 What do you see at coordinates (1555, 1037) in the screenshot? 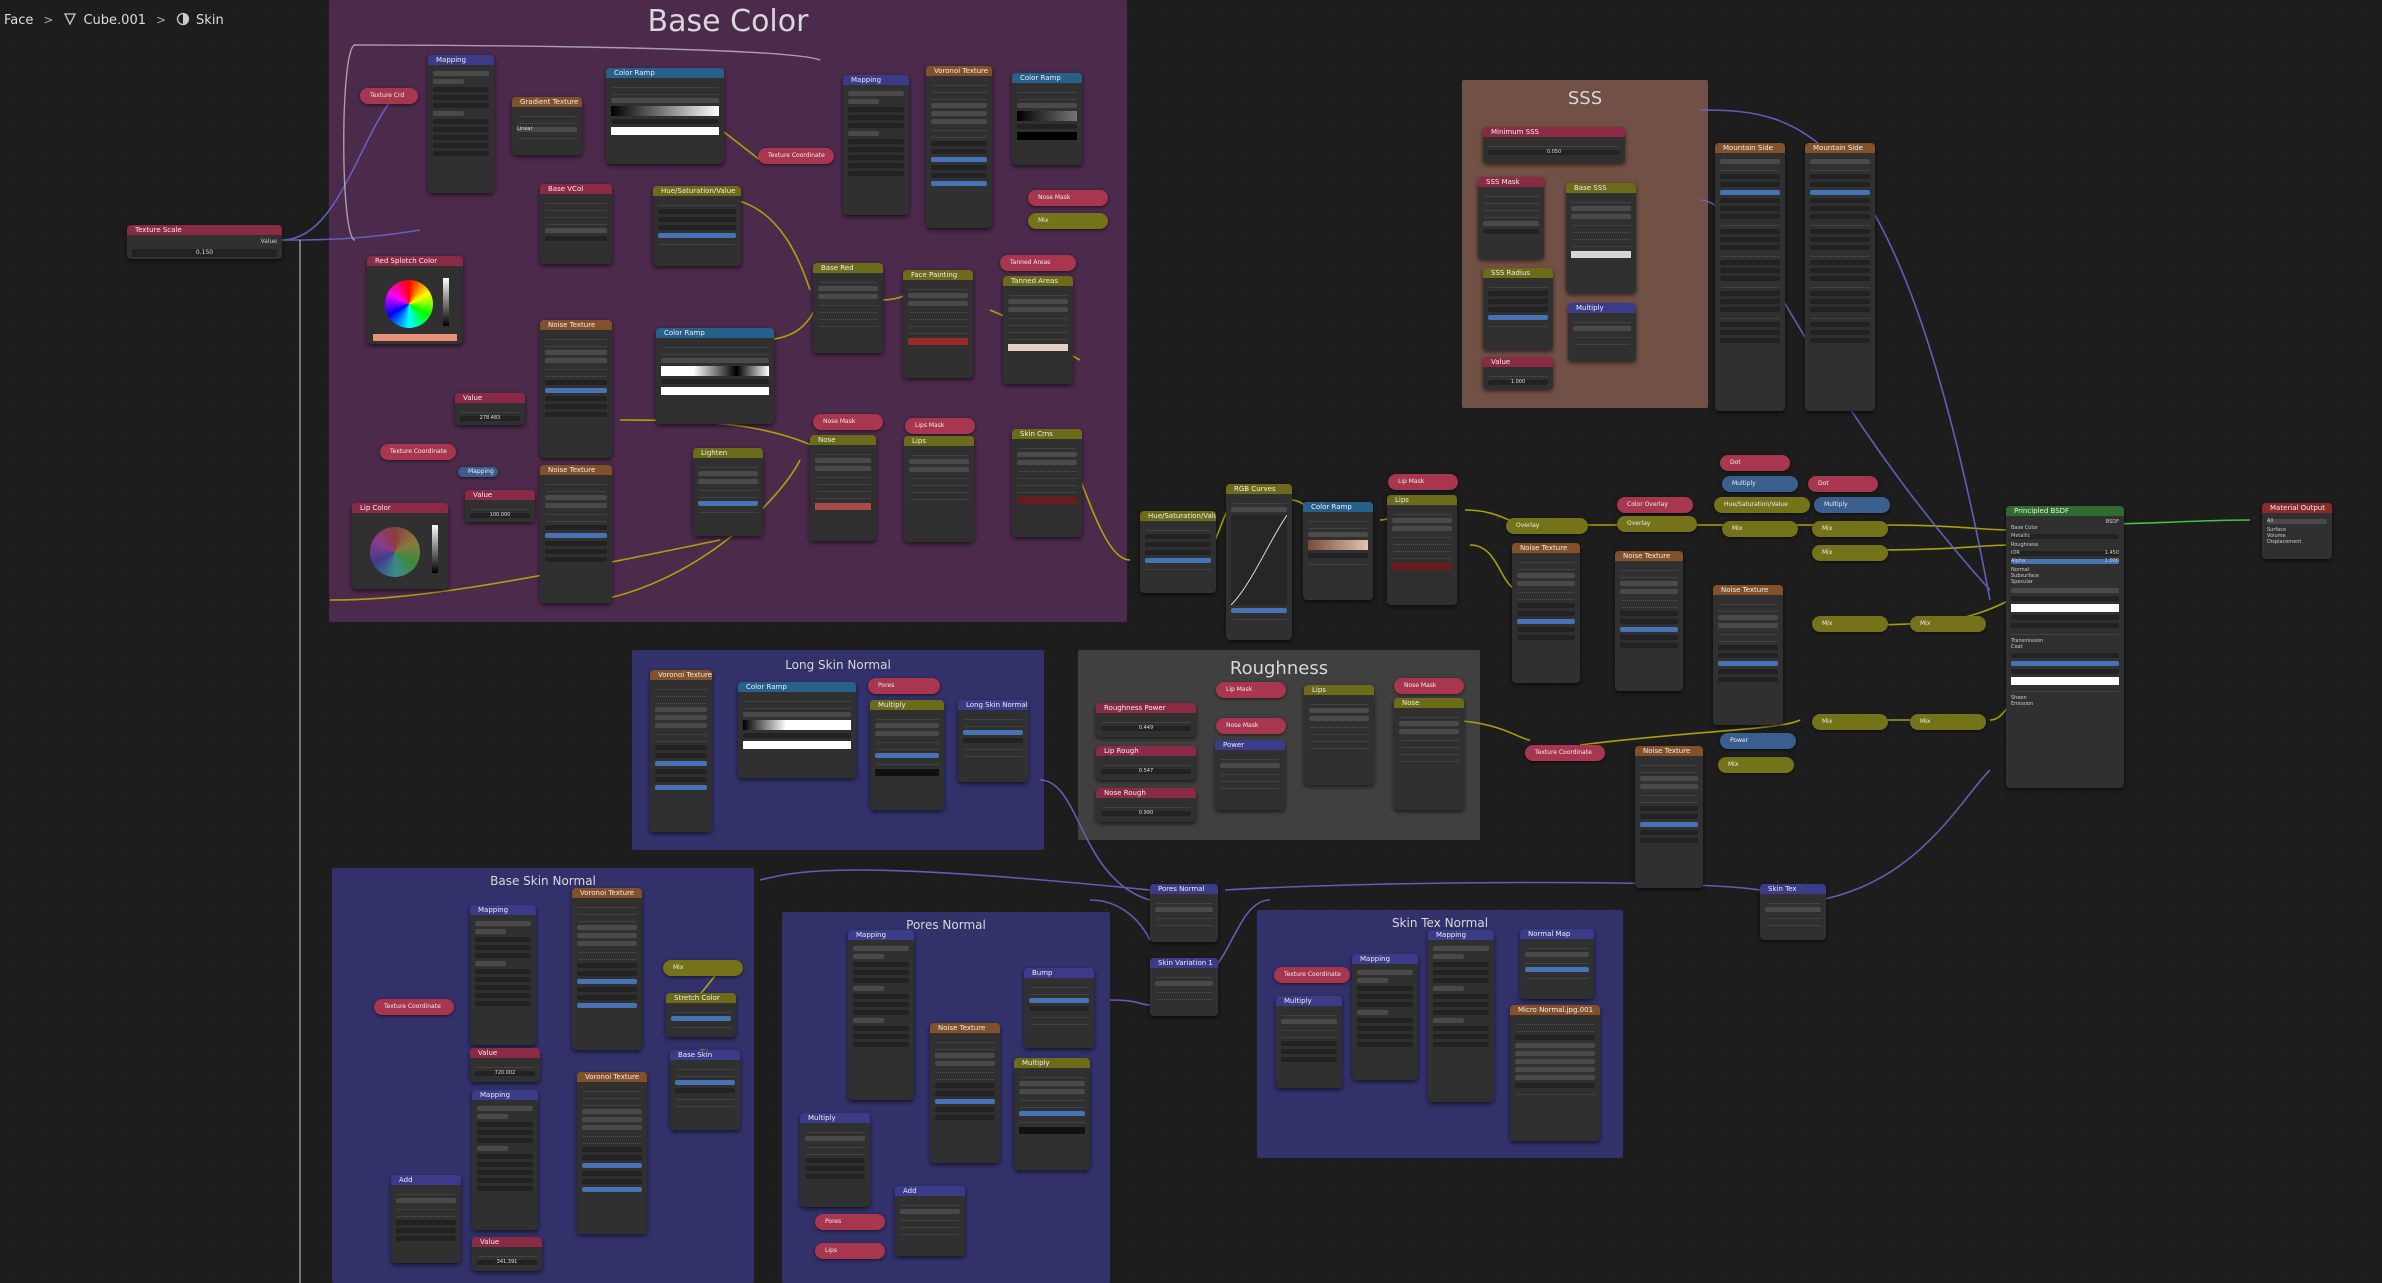
I see `image-selector` at bounding box center [1555, 1037].